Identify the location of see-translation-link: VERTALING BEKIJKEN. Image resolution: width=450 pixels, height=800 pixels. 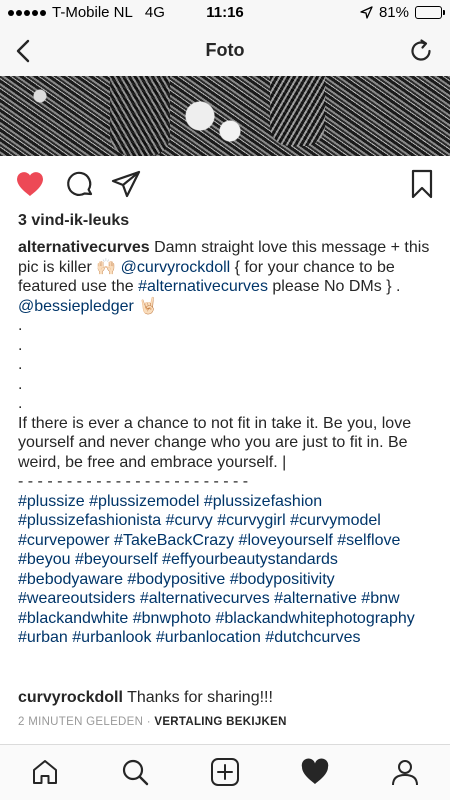
(220, 722).